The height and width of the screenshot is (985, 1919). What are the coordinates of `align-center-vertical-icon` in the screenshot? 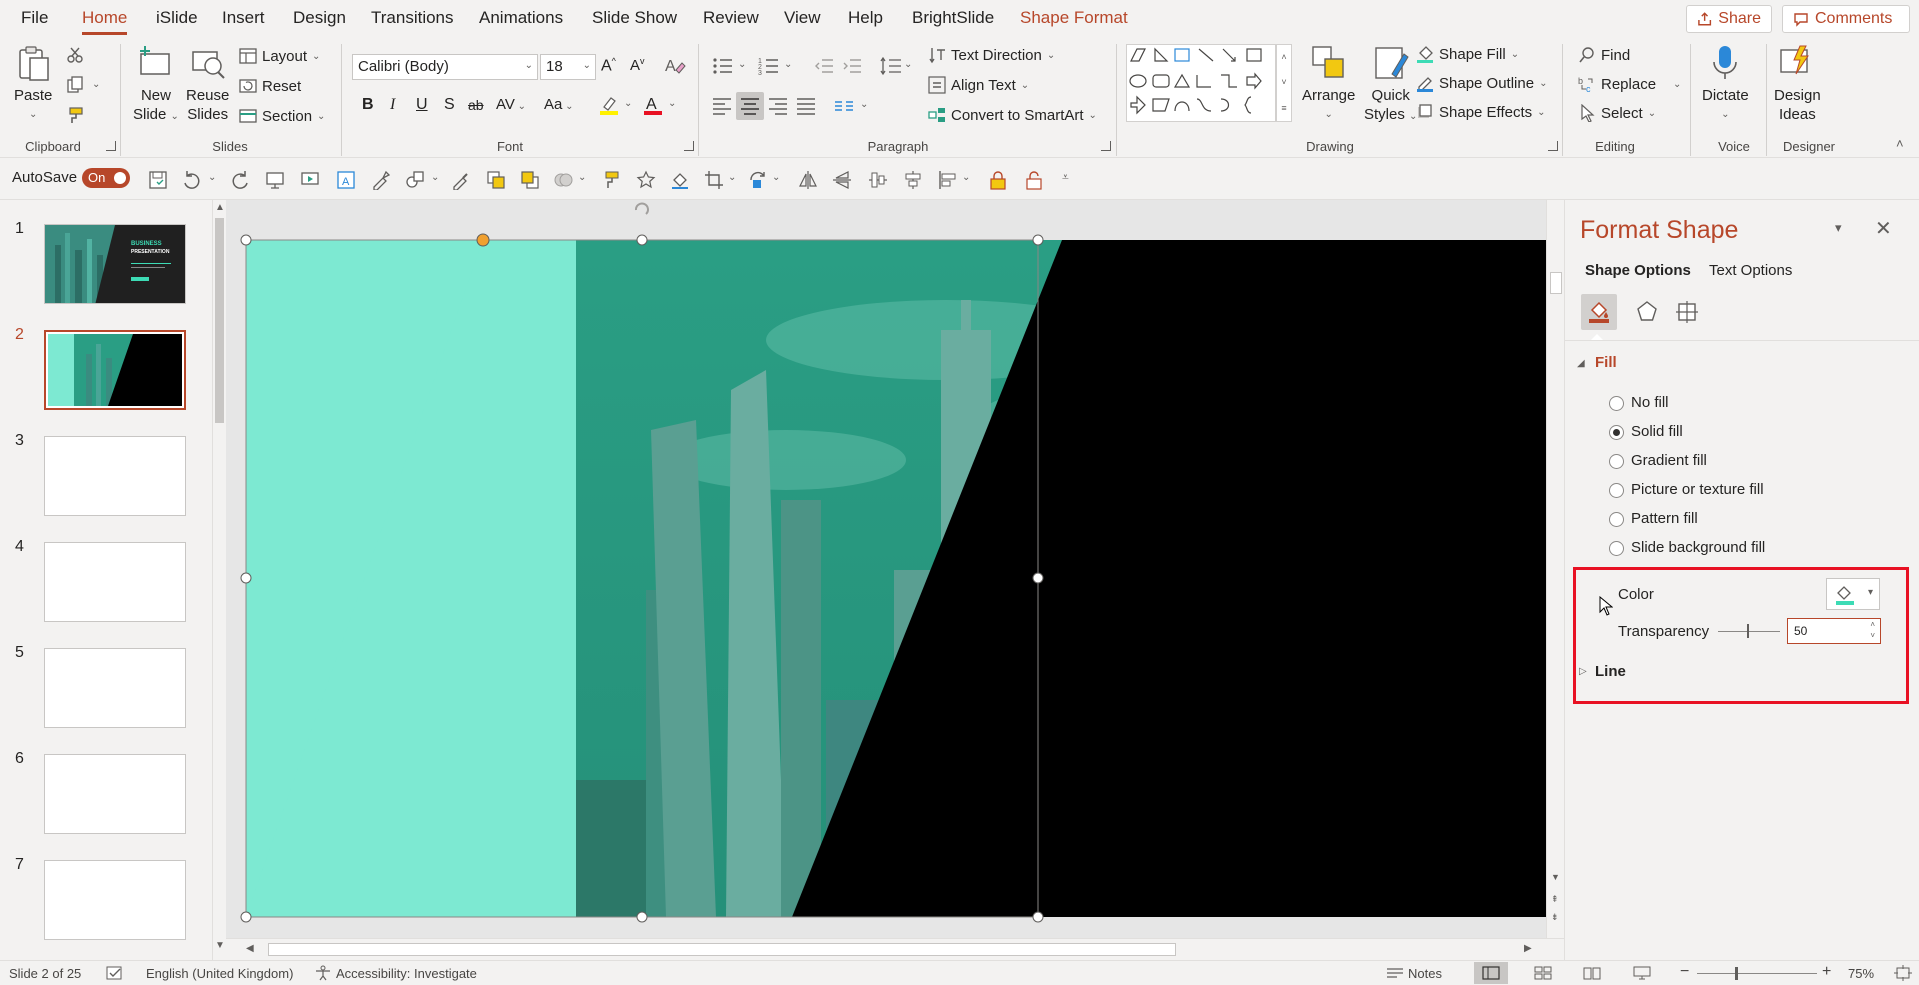 It's located at (913, 180).